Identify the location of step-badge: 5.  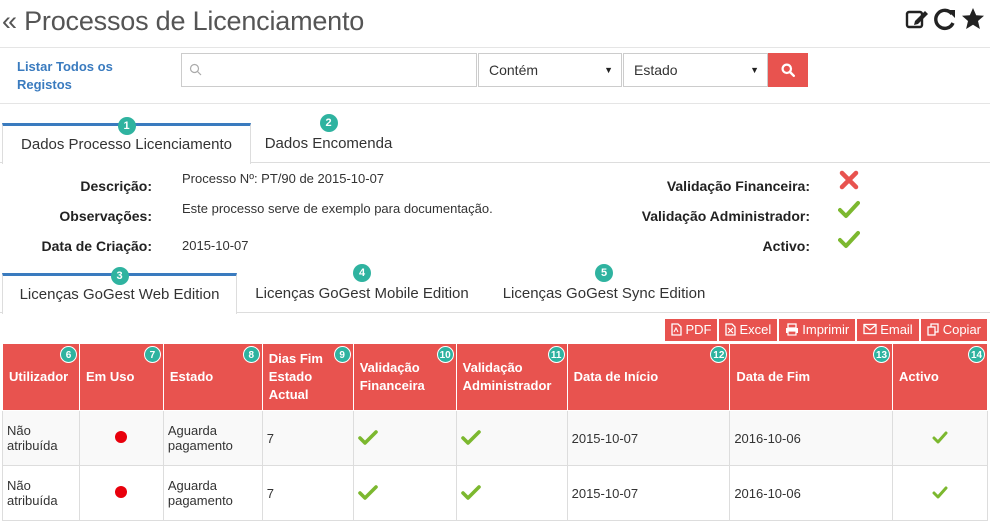
(604, 273).